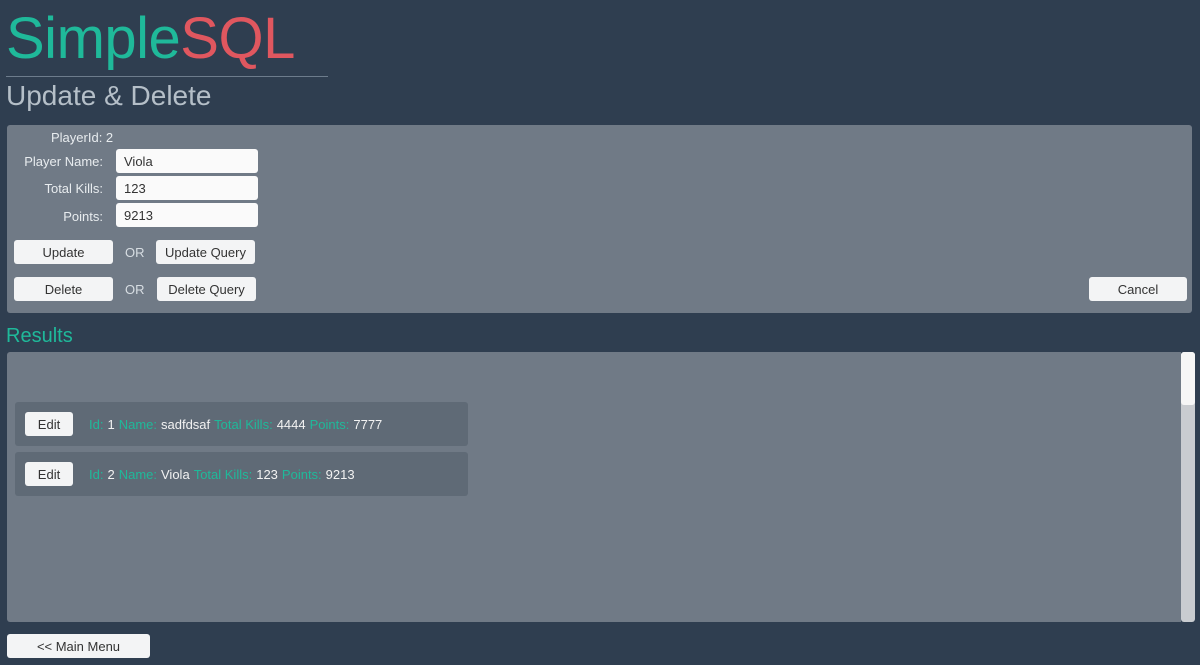 The width and height of the screenshot is (1200, 665). I want to click on points-value: 7777, so click(368, 424).